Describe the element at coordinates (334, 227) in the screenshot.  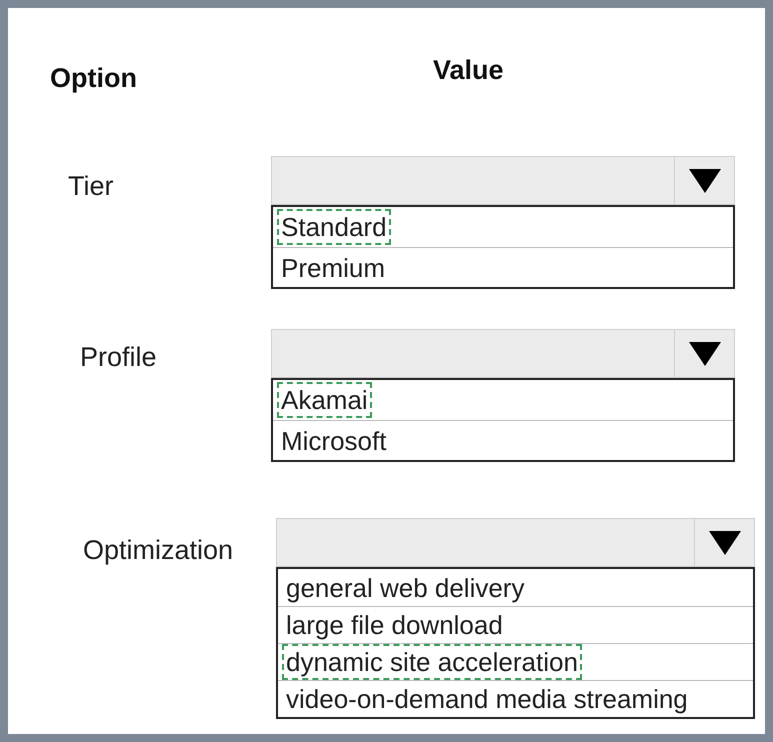
I see `option-item: Standard` at that location.